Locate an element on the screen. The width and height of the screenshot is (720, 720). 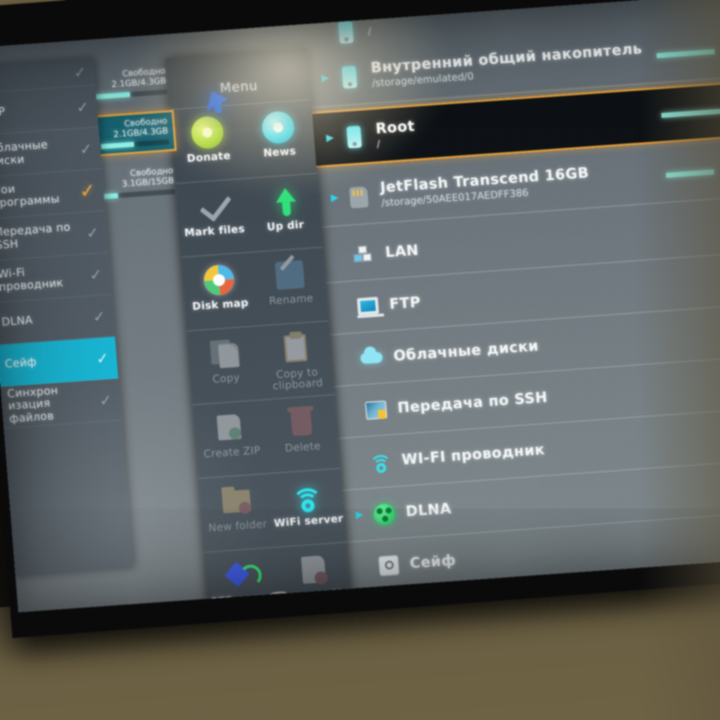
menu-item-label: Copy to clipboard is located at coordinates (298, 379).